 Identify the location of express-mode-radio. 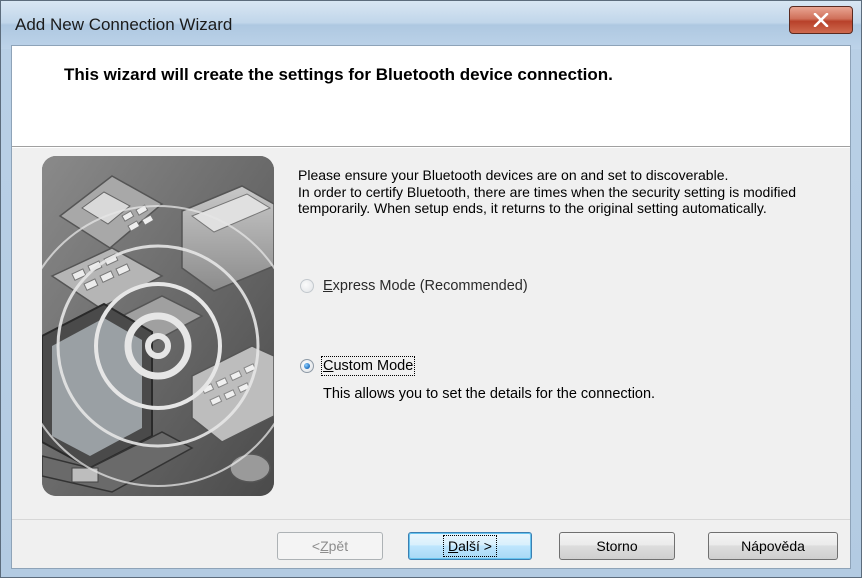
(307, 286).